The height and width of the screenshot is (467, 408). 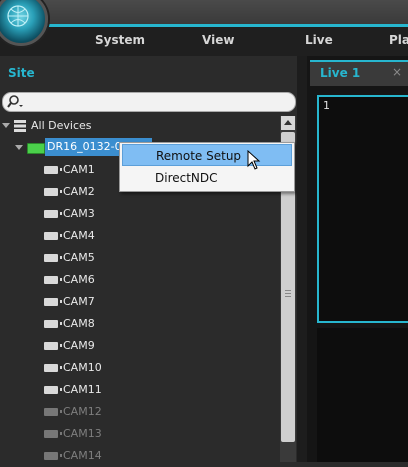 What do you see at coordinates (21, 73) in the screenshot?
I see `site-panel-title: Site` at bounding box center [21, 73].